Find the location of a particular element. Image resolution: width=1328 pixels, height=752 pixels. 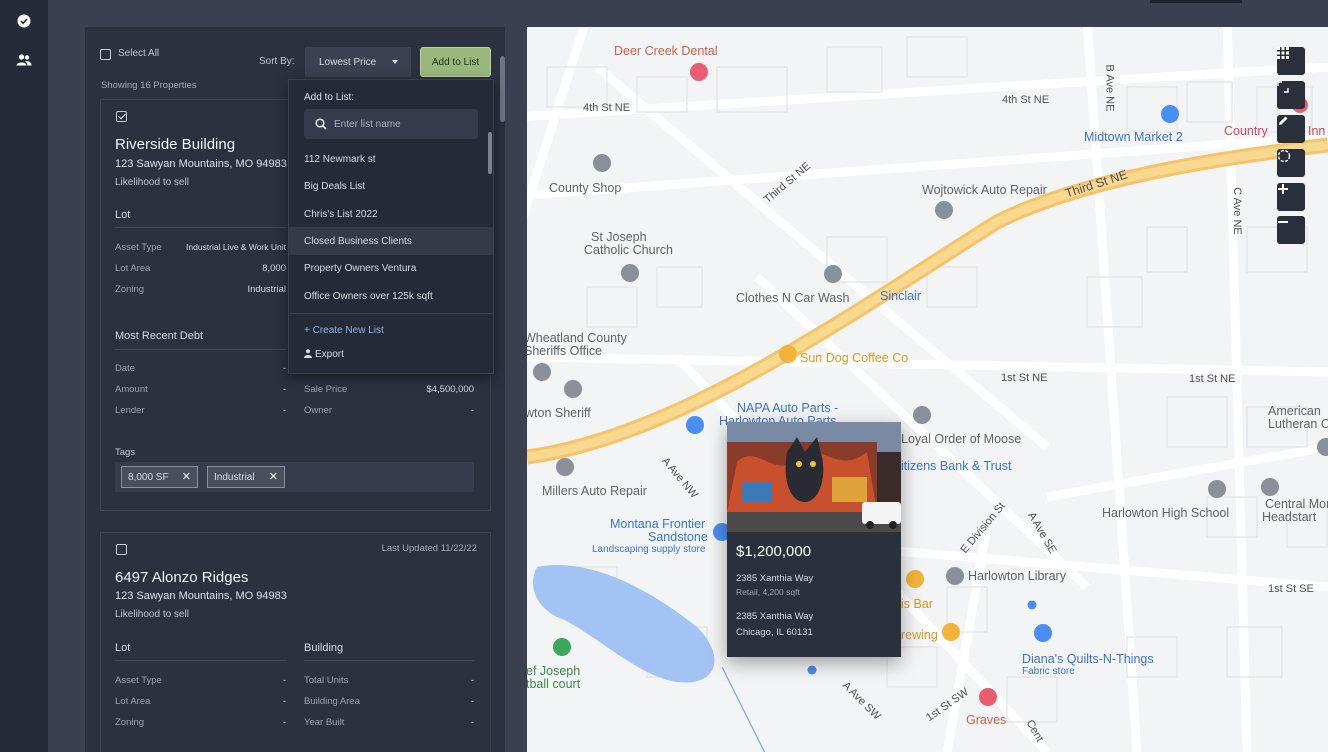

property-title: Riverside Building is located at coordinates (175, 144).